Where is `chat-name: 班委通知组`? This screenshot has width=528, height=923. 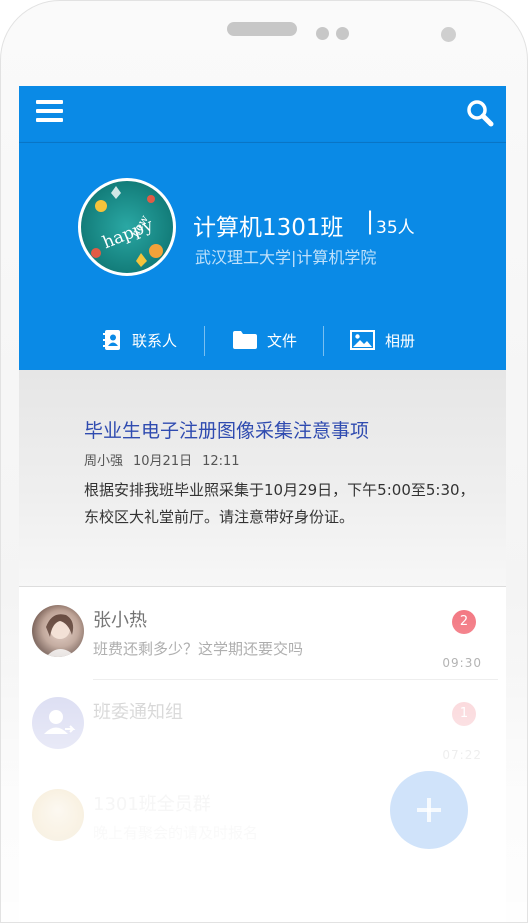 chat-name: 班委通知组 is located at coordinates (138, 712).